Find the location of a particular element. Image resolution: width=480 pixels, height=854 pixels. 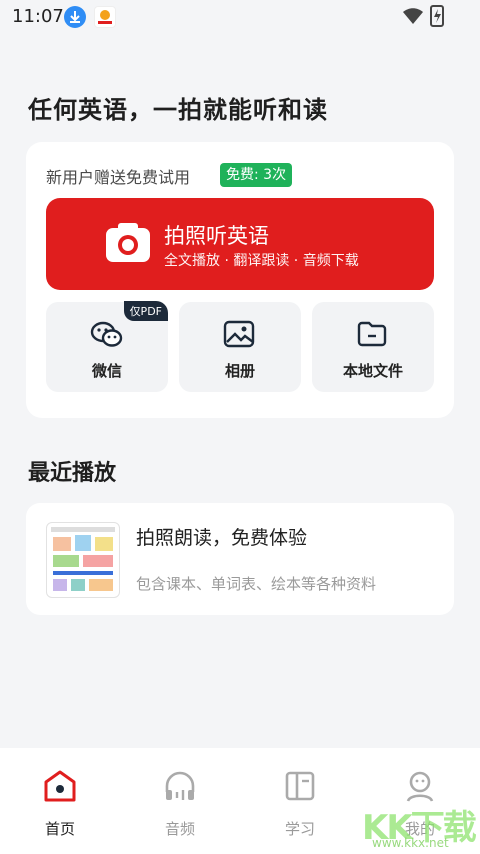

album-import-button: 相册 is located at coordinates (240, 347).